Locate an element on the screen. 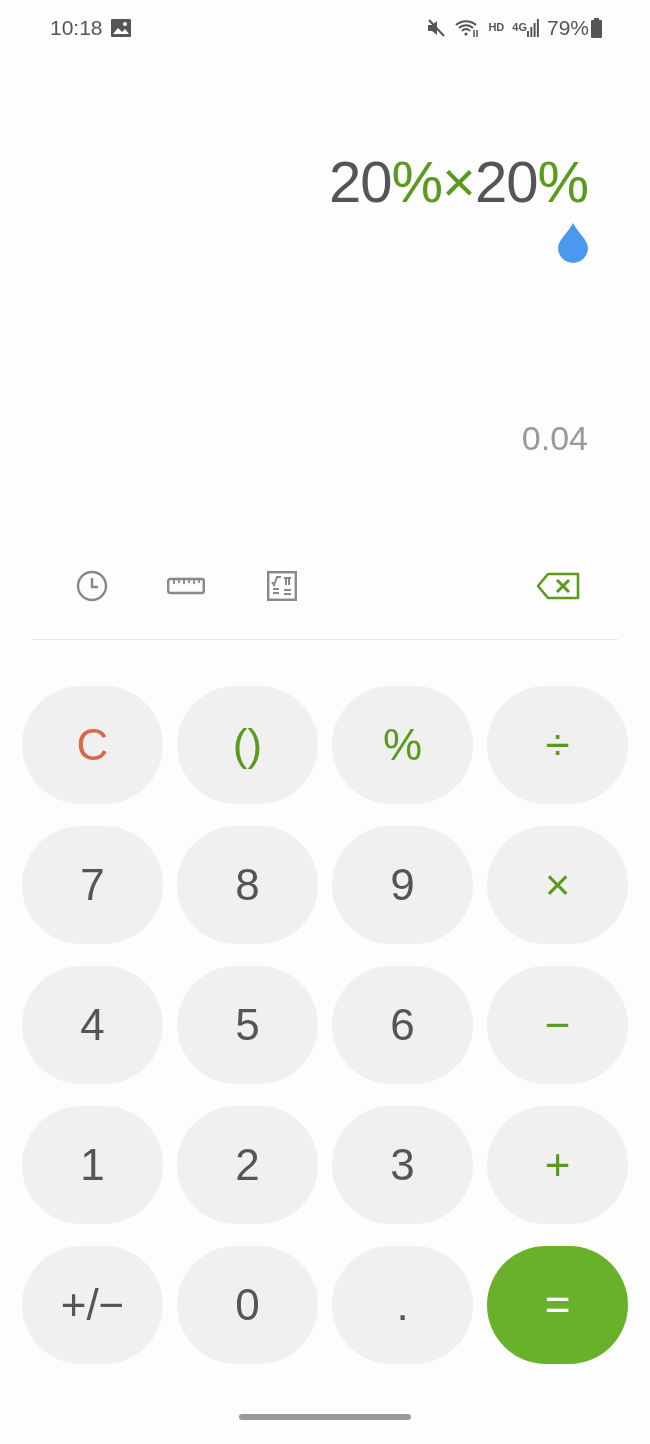 This screenshot has height=1444, width=650. network-label: HD is located at coordinates (496, 28).